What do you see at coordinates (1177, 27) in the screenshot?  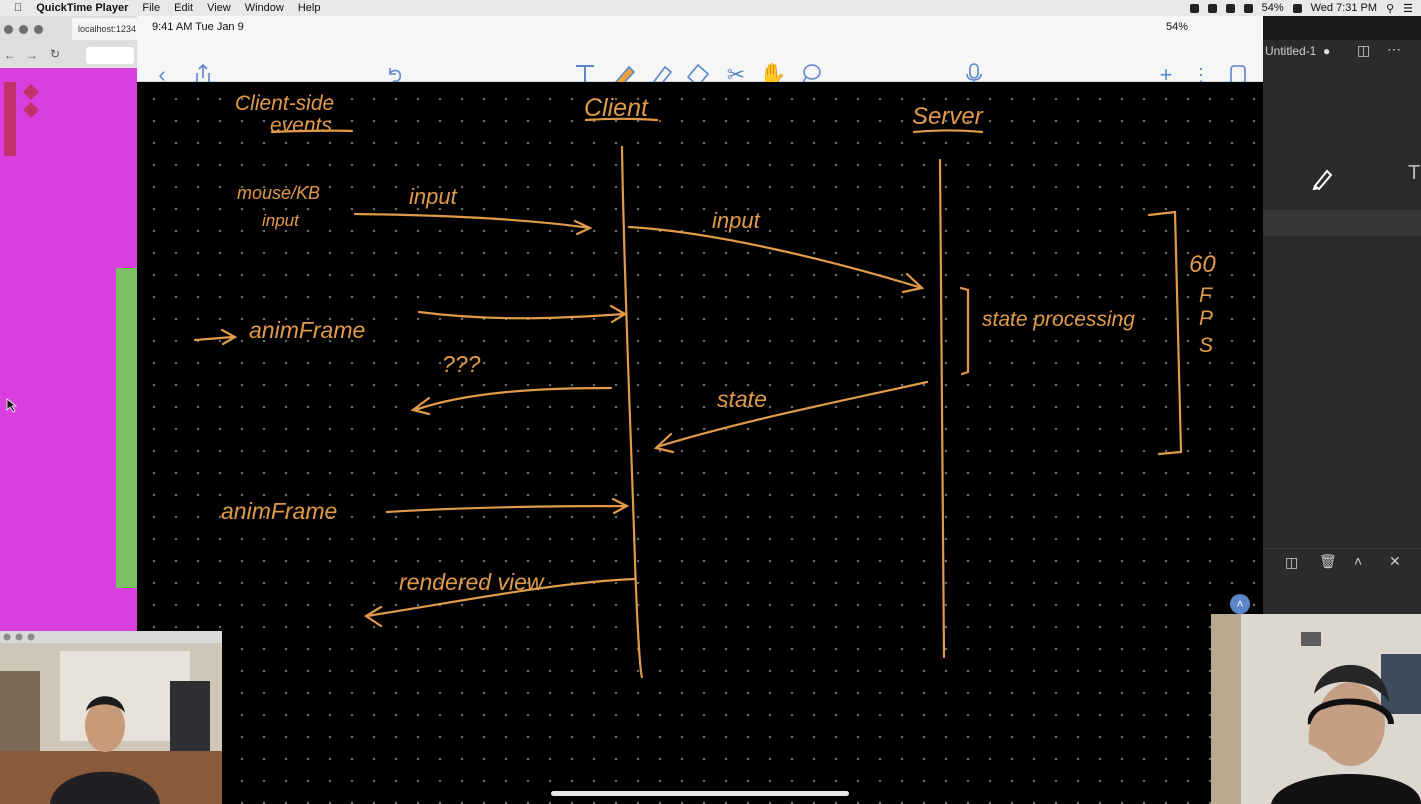 I see `ipad-status-battery: 54%` at bounding box center [1177, 27].